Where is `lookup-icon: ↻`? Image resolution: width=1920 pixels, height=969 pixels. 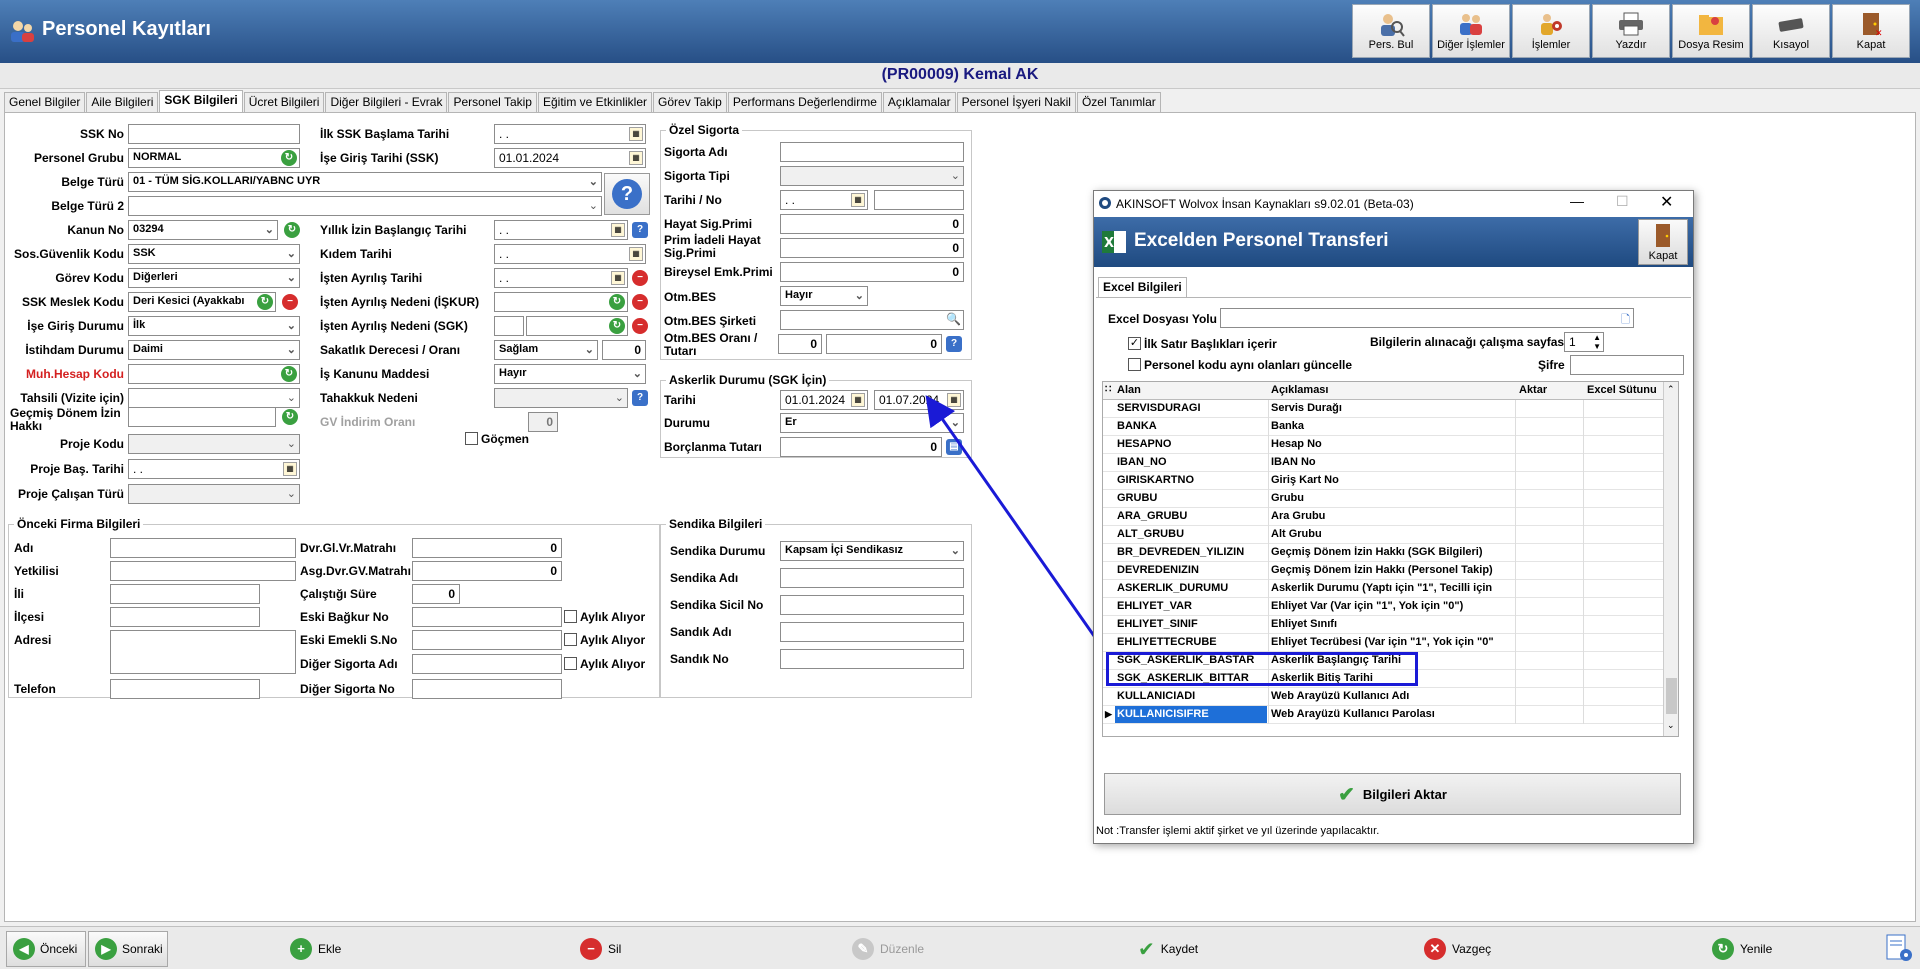 lookup-icon: ↻ is located at coordinates (265, 302).